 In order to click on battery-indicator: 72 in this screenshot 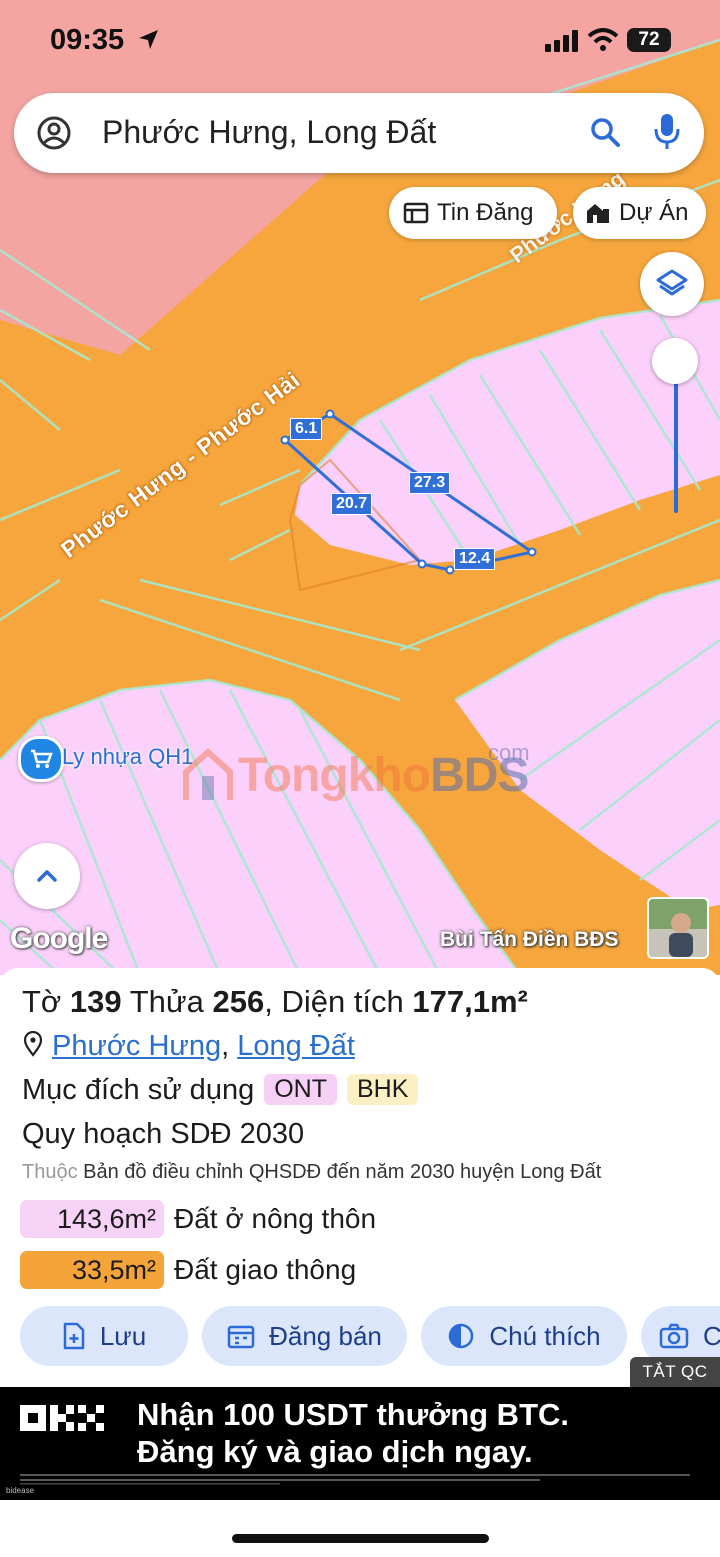, I will do `click(649, 40)`.